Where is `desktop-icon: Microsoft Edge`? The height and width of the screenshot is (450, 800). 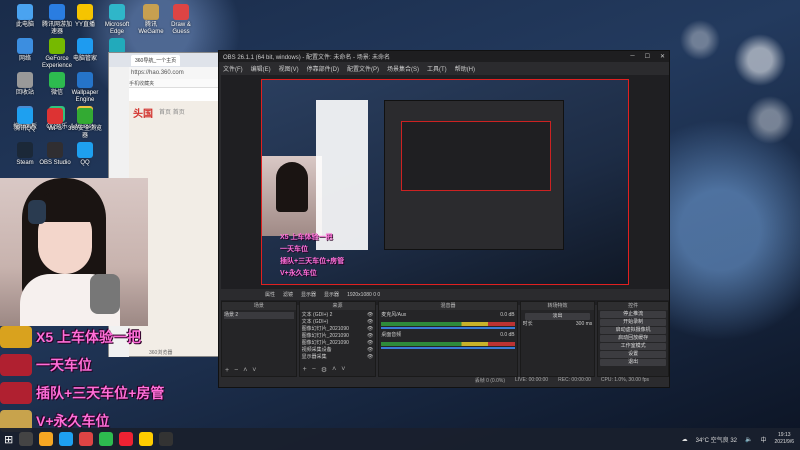 desktop-icon: Microsoft Edge is located at coordinates (117, 20).